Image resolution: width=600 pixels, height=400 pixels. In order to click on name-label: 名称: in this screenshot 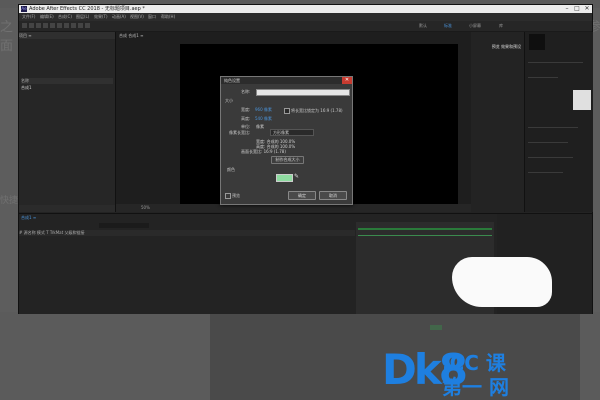, I will do `click(246, 91)`.